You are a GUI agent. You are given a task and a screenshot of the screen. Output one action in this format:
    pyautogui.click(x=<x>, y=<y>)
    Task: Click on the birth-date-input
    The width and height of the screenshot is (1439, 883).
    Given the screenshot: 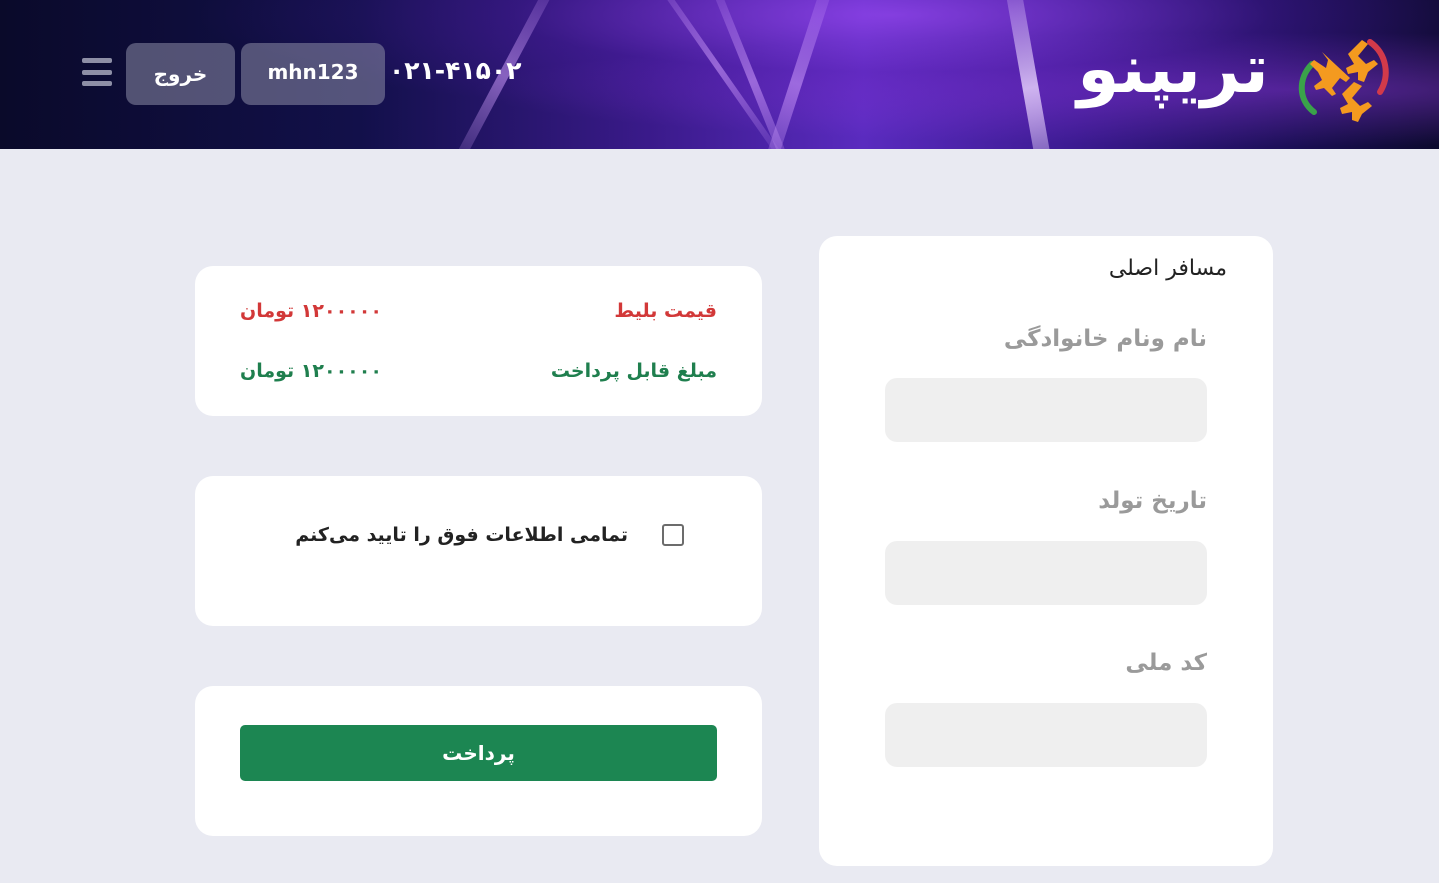 What is the action you would take?
    pyautogui.click(x=1046, y=573)
    